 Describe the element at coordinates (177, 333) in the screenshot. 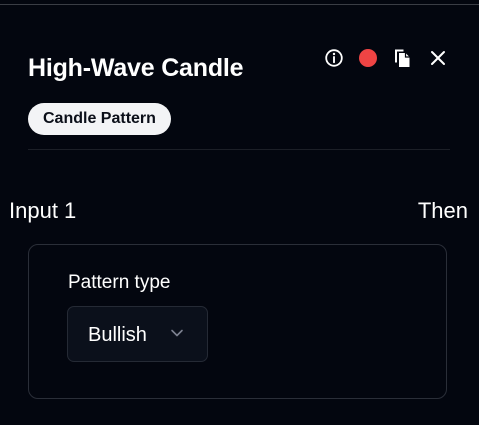

I see `chevron-down-icon` at that location.